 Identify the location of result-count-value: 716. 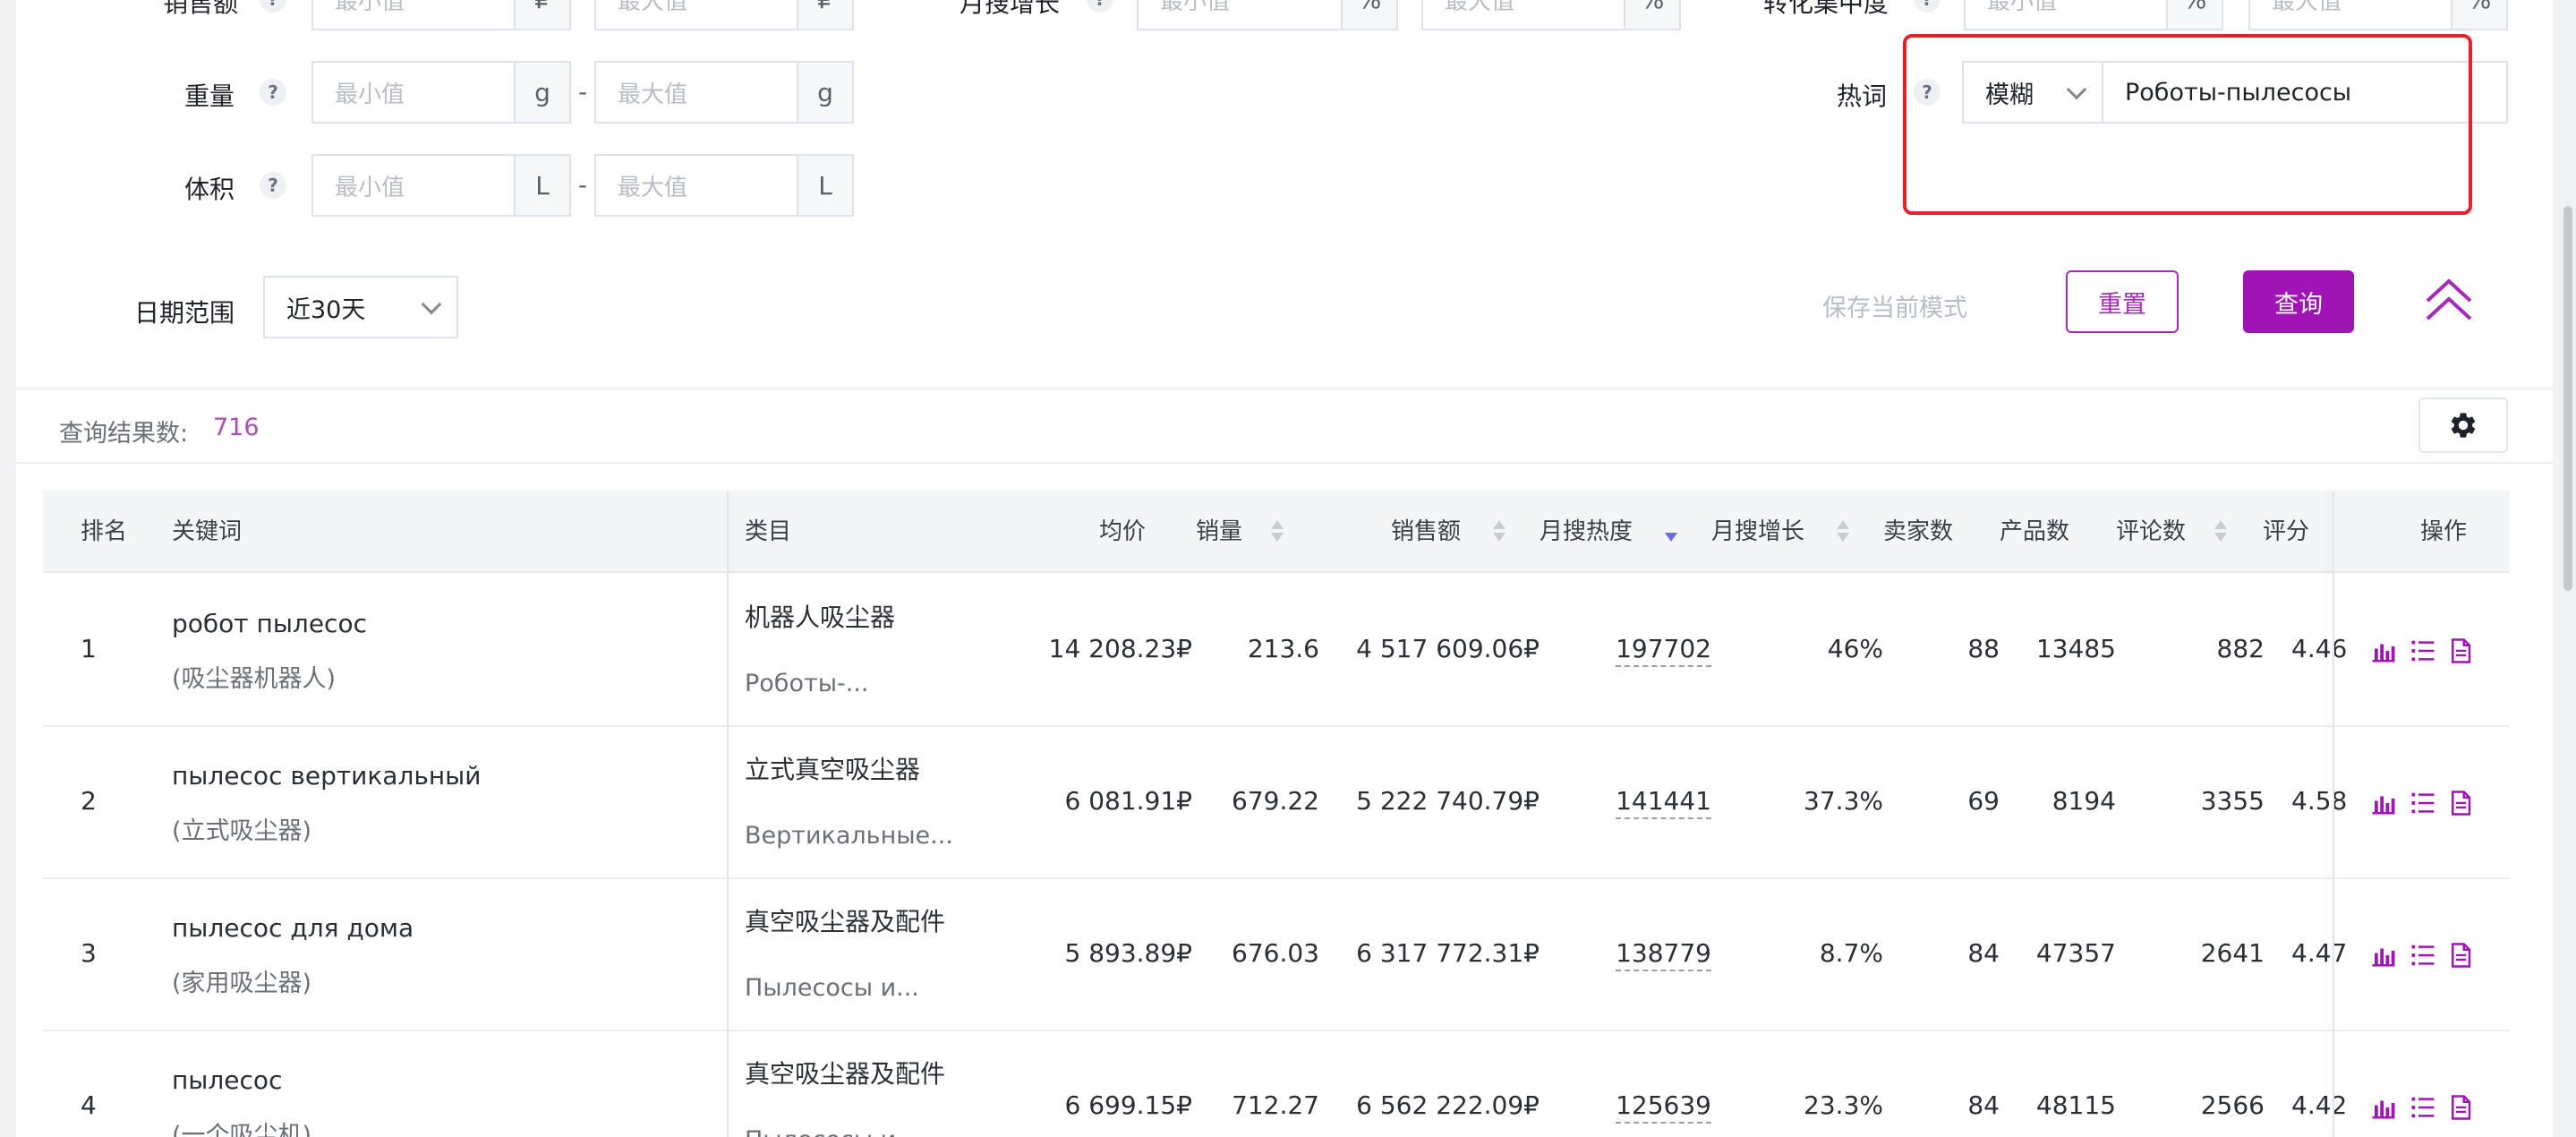
(236, 427).